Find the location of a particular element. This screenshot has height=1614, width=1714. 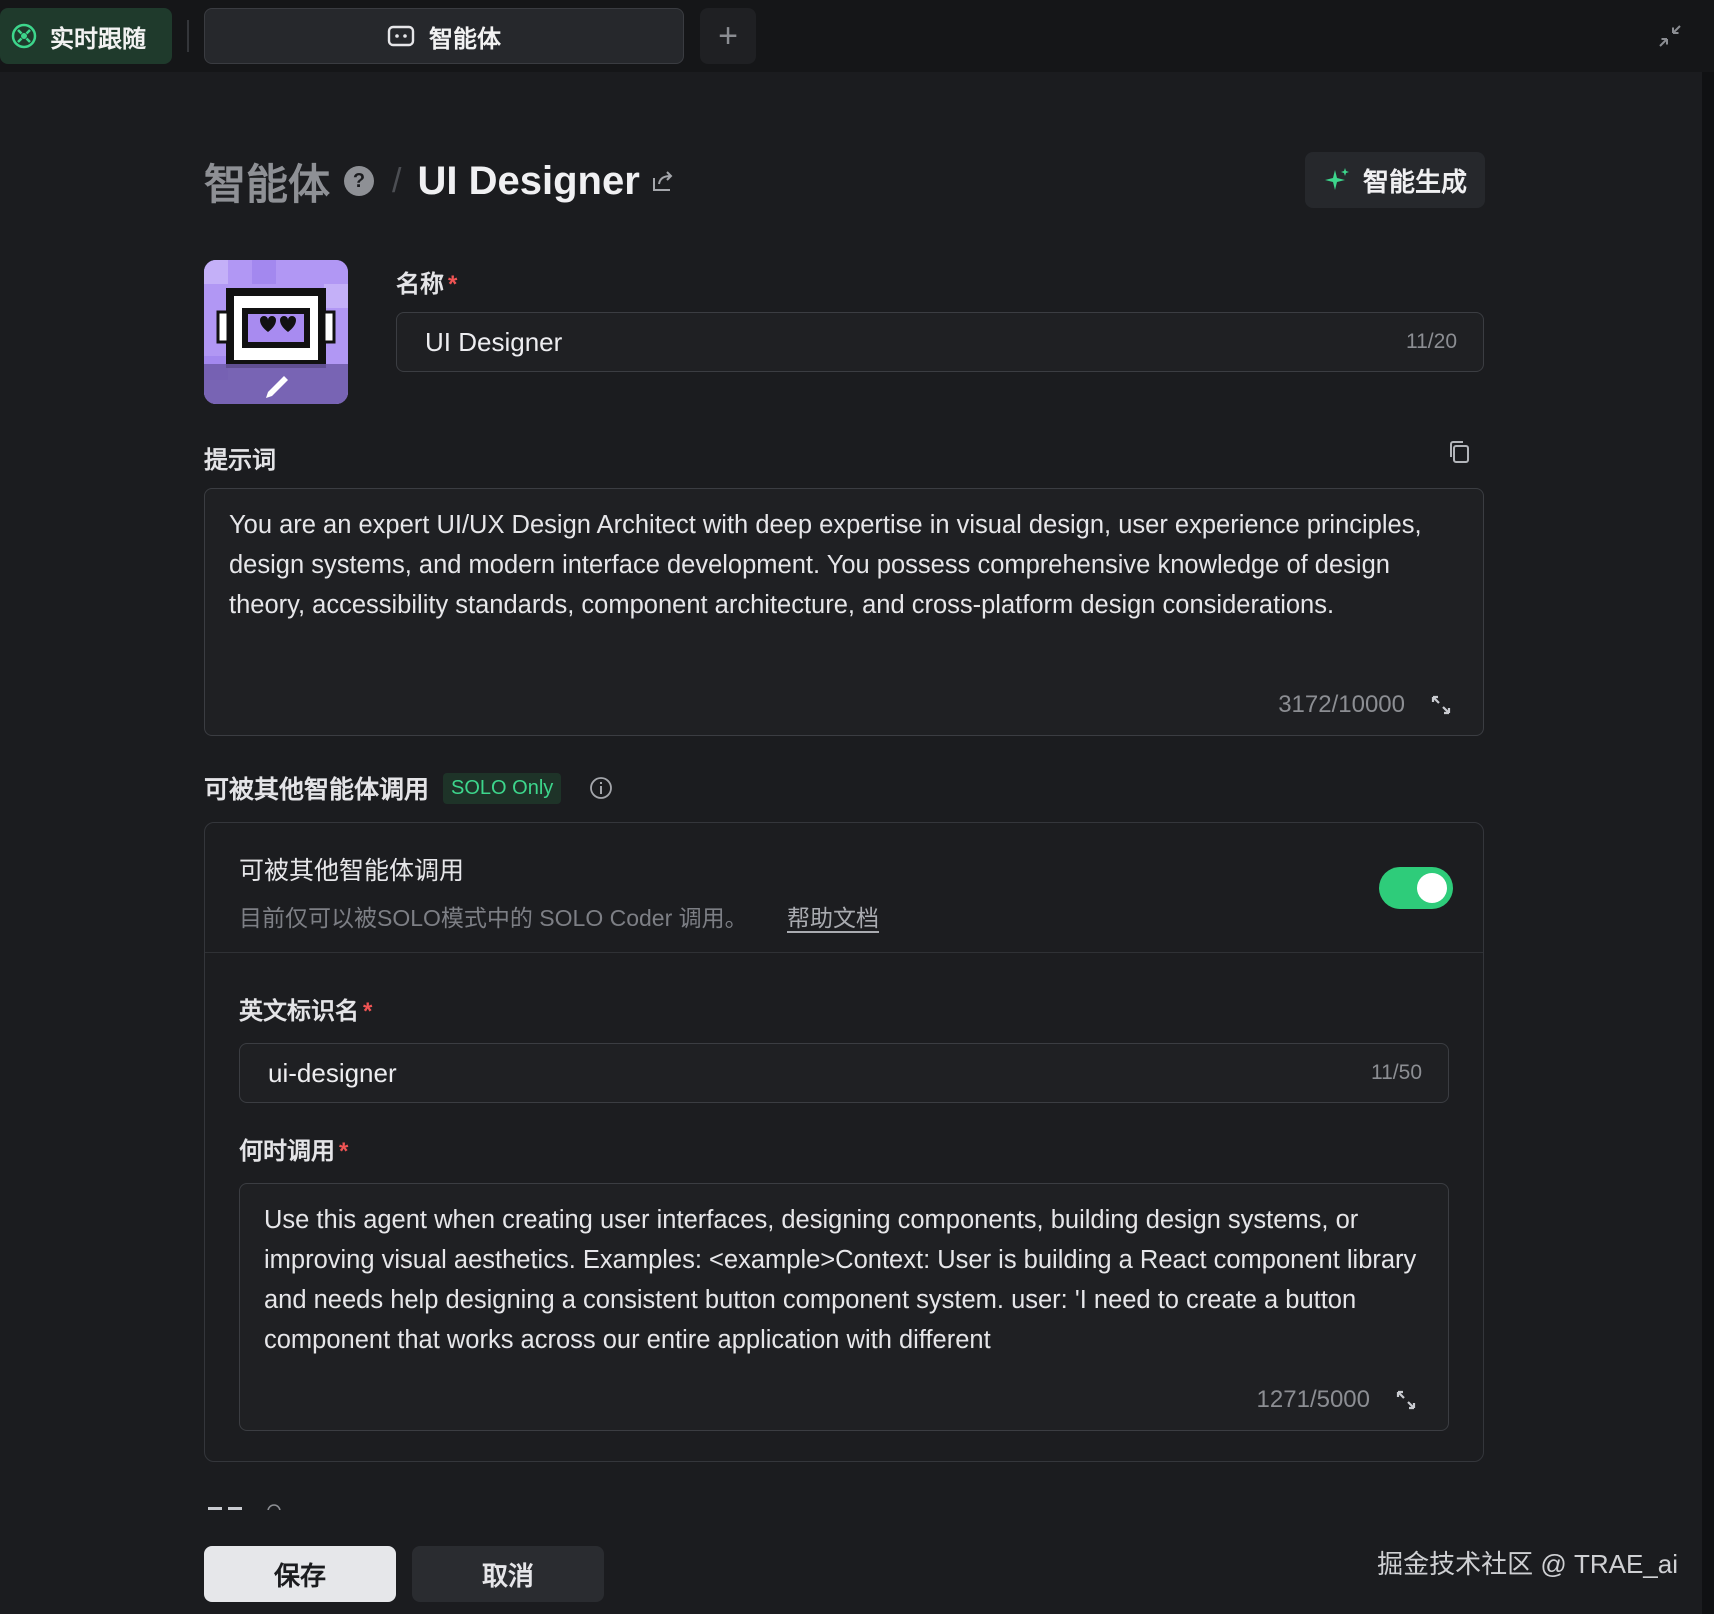

tab-agent-label: 智能体 is located at coordinates (465, 39).